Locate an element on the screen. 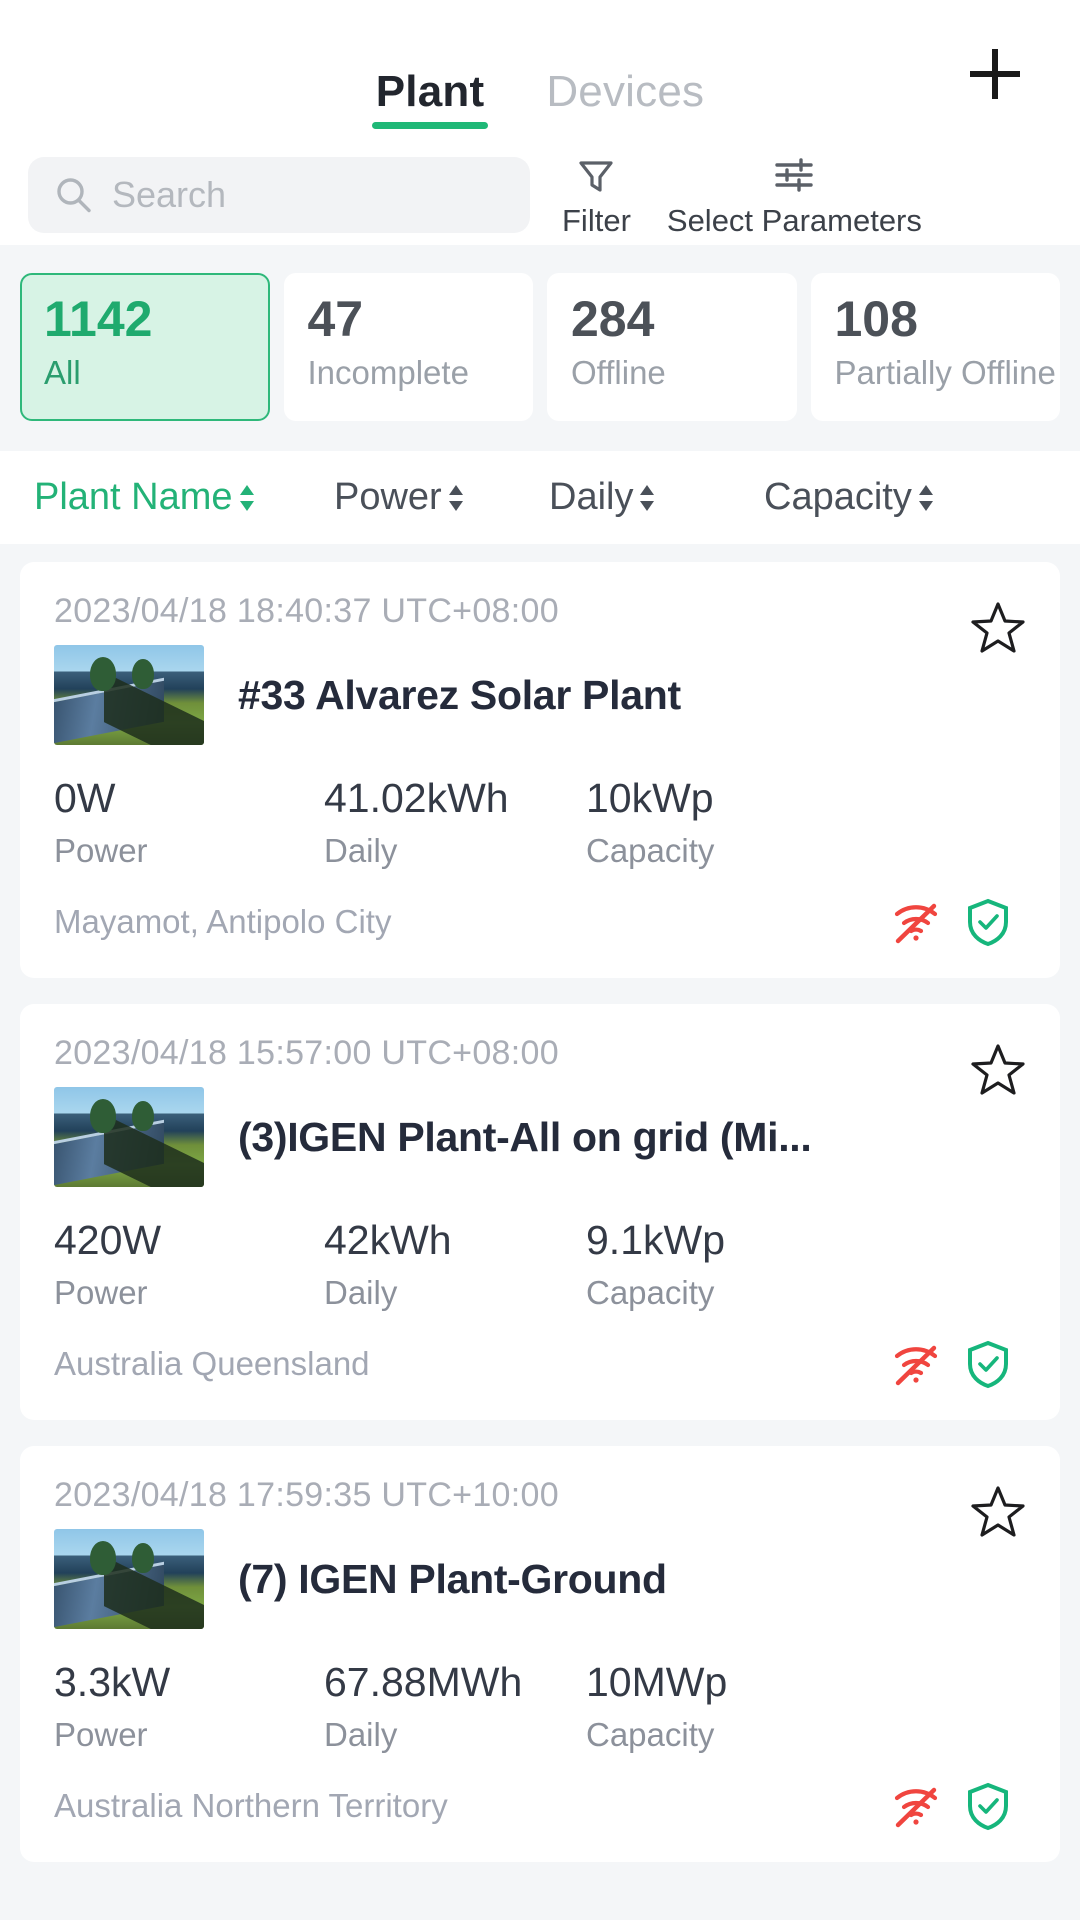 This screenshot has height=1920, width=1080. status-chip-incomplete: 47 Incomplete is located at coordinates (408, 347).